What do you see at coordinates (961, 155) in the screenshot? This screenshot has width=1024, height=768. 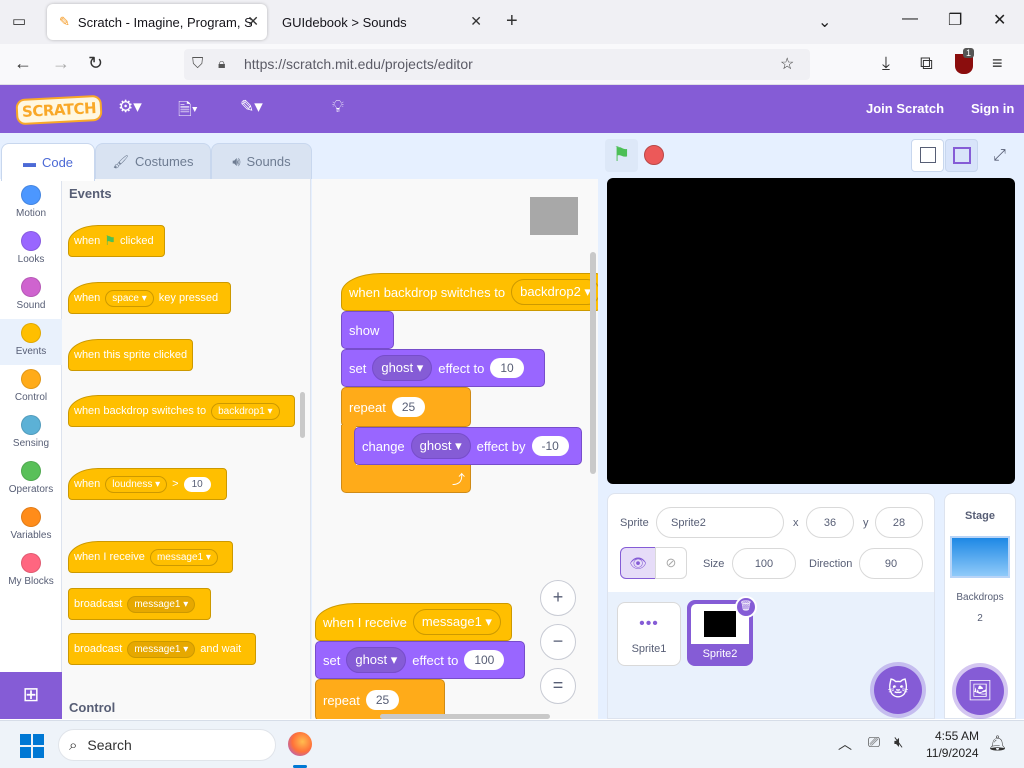 I see `normal-stage-button` at bounding box center [961, 155].